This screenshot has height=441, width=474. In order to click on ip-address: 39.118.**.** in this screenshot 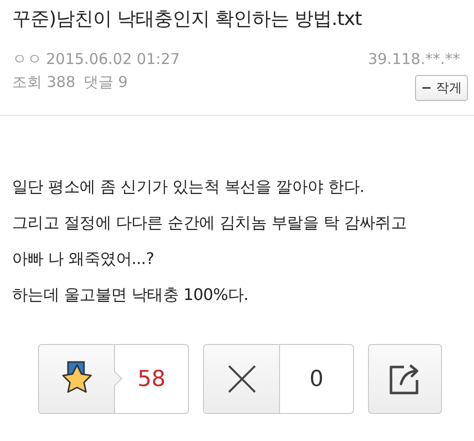, I will do `click(414, 59)`.